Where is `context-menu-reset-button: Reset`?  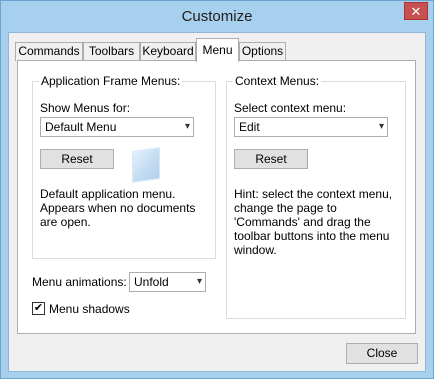 context-menu-reset-button: Reset is located at coordinates (271, 159).